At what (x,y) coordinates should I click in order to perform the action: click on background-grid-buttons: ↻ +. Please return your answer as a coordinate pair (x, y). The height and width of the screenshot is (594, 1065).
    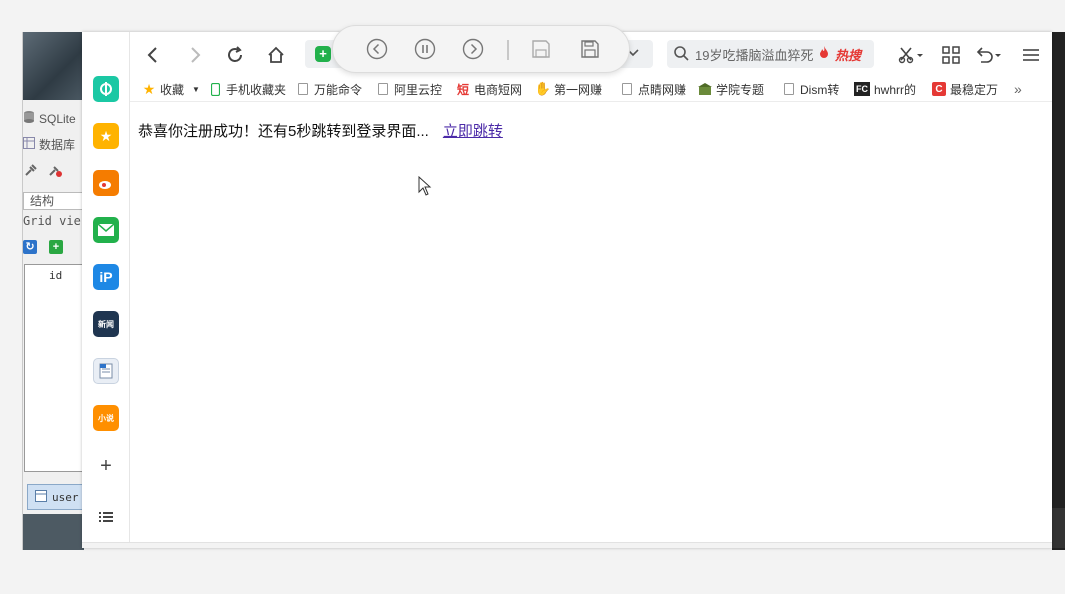
    Looking at the image, I should click on (43, 247).